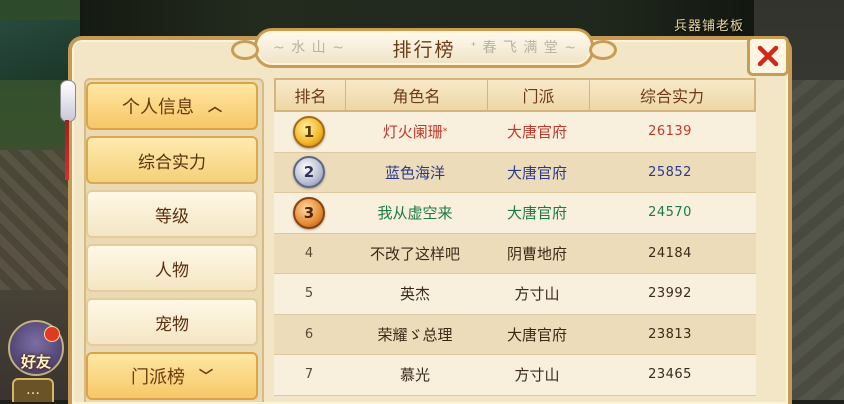 Image resolution: width=844 pixels, height=404 pixels. I want to click on column-header-rank: 排名, so click(311, 95).